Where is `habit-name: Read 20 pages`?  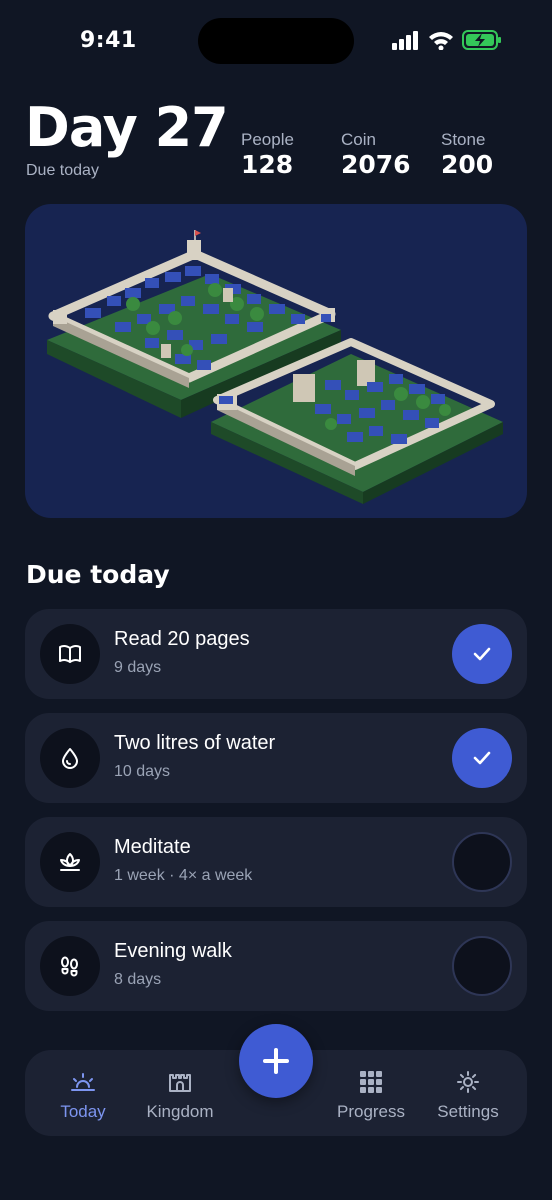
habit-name: Read 20 pages is located at coordinates (182, 639).